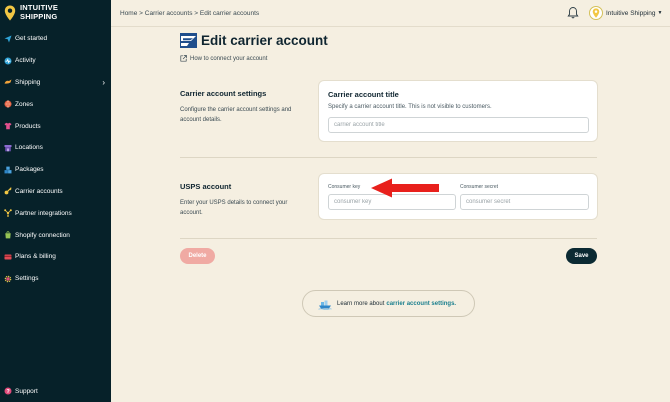 The height and width of the screenshot is (402, 670). I want to click on sidebar-item-shopify-connection: Shopify connection, so click(55, 235).